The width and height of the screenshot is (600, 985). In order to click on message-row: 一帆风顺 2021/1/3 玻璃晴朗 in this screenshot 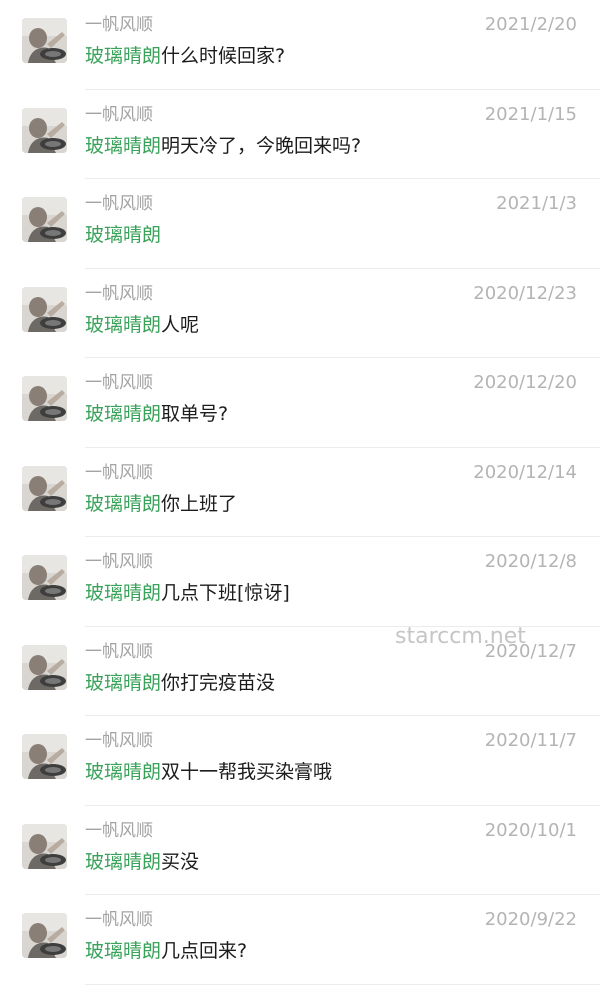, I will do `click(300, 224)`.